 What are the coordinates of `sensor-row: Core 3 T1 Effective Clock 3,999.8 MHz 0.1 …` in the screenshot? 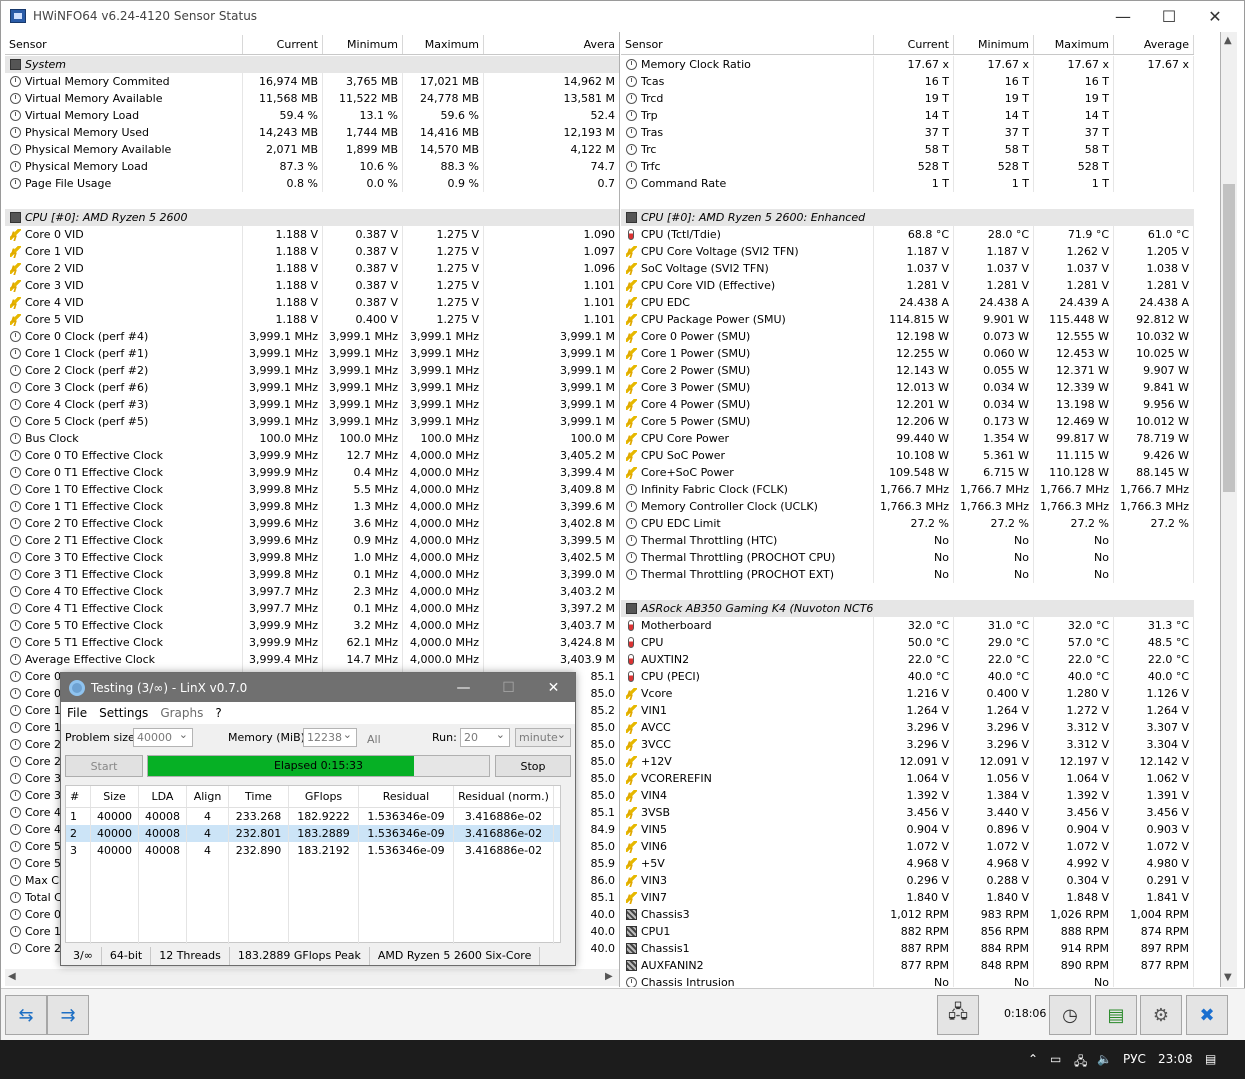 It's located at (312, 574).